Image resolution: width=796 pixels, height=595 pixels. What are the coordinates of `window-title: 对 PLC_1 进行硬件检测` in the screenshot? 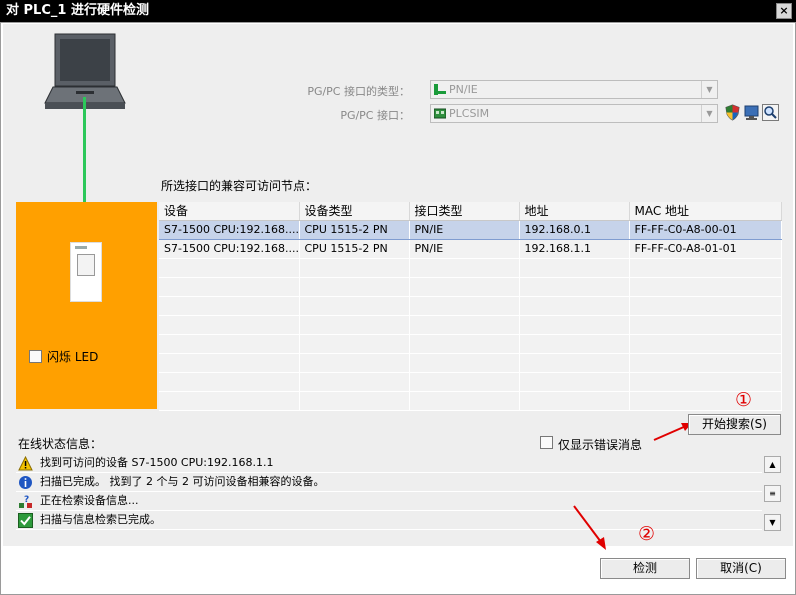 It's located at (77, 10).